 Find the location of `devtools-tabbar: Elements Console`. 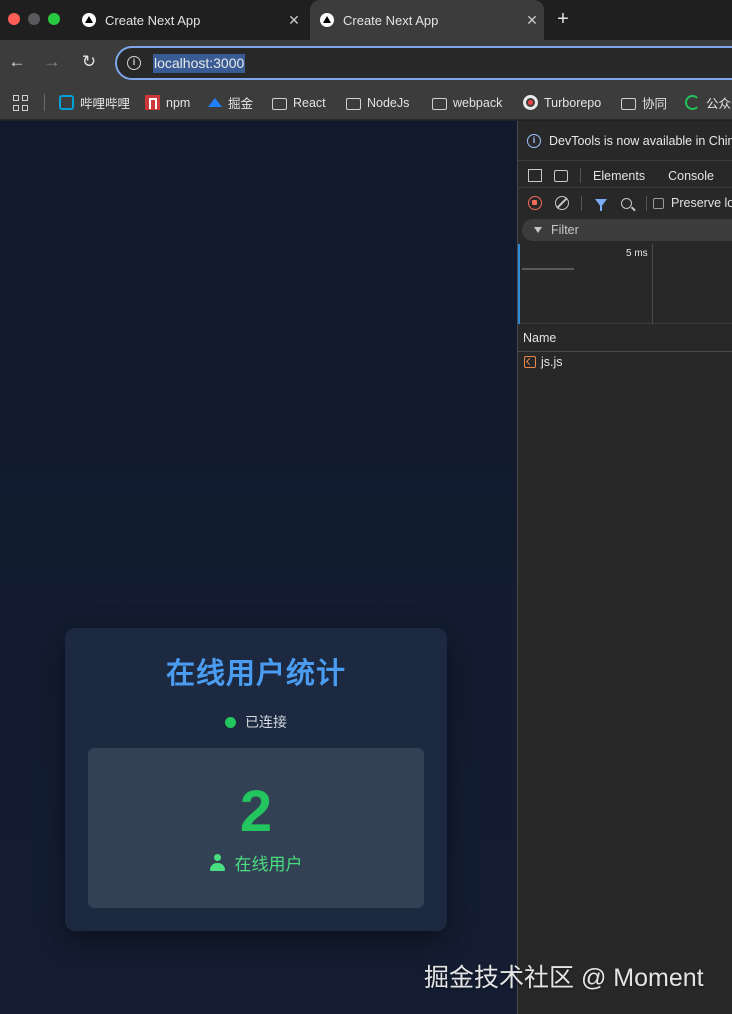

devtools-tabbar: Elements Console is located at coordinates (625, 176).